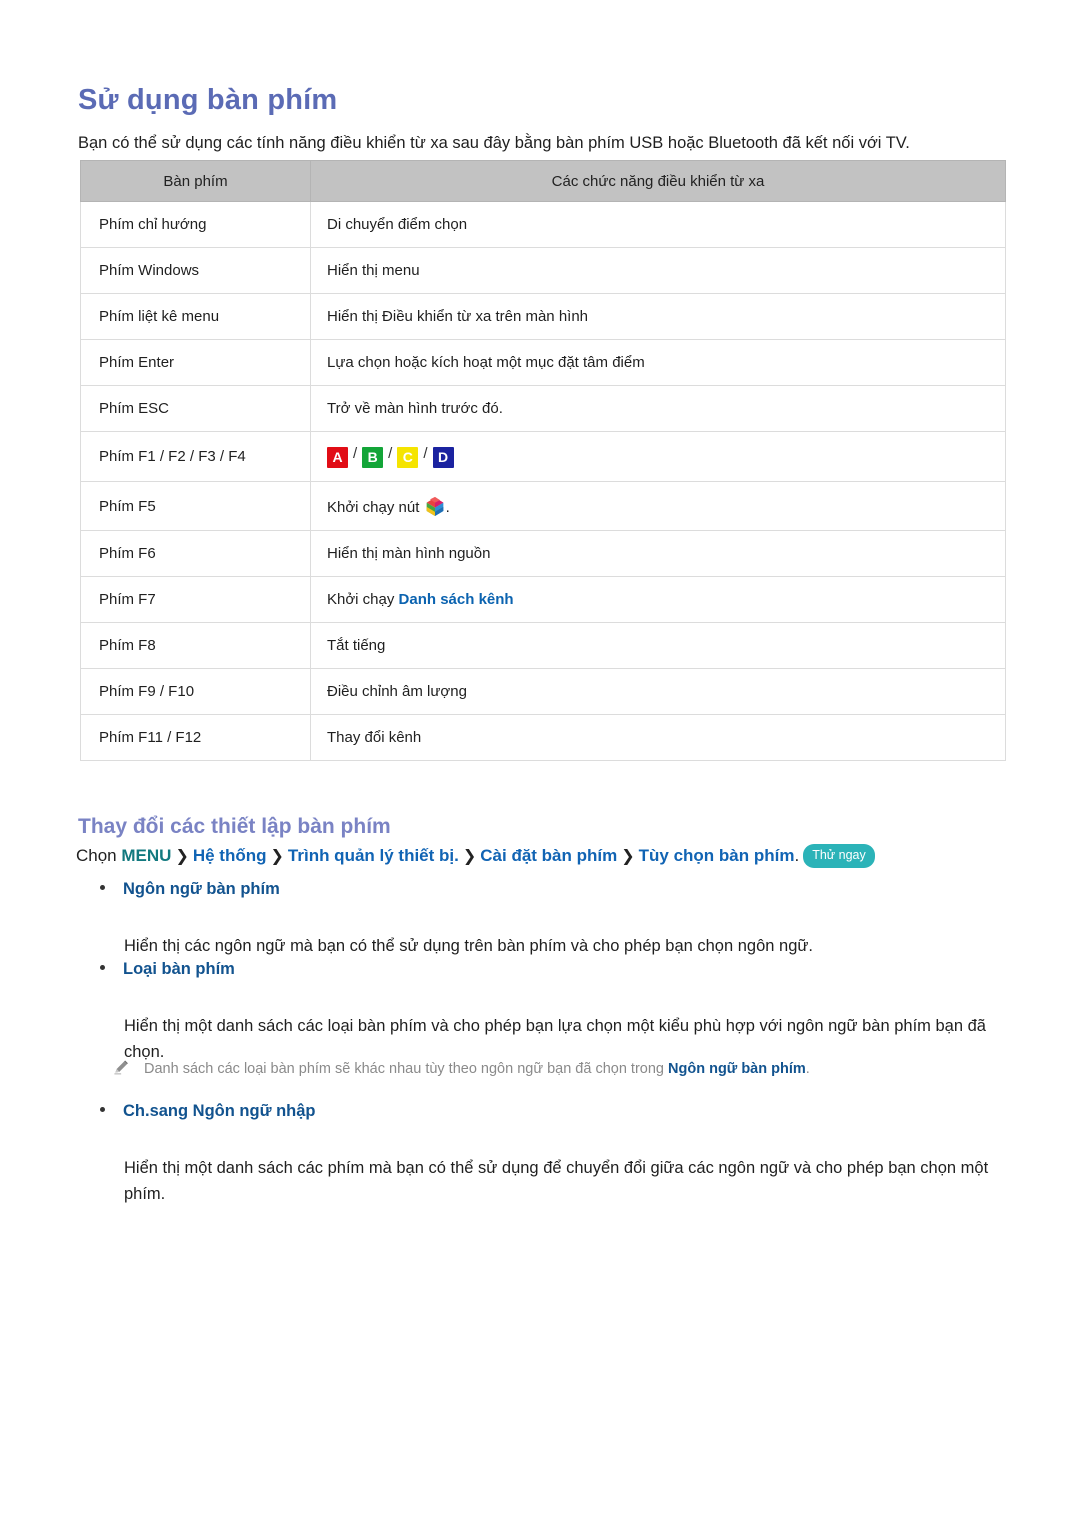  What do you see at coordinates (195, 316) in the screenshot?
I see `table-cell-key: Phím liệt kê menu` at bounding box center [195, 316].